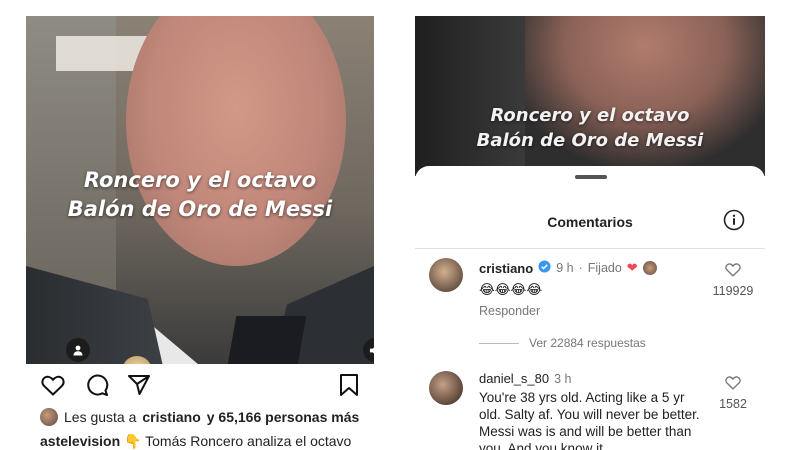 The width and height of the screenshot is (800, 450). I want to click on person-icon, so click(78, 350).